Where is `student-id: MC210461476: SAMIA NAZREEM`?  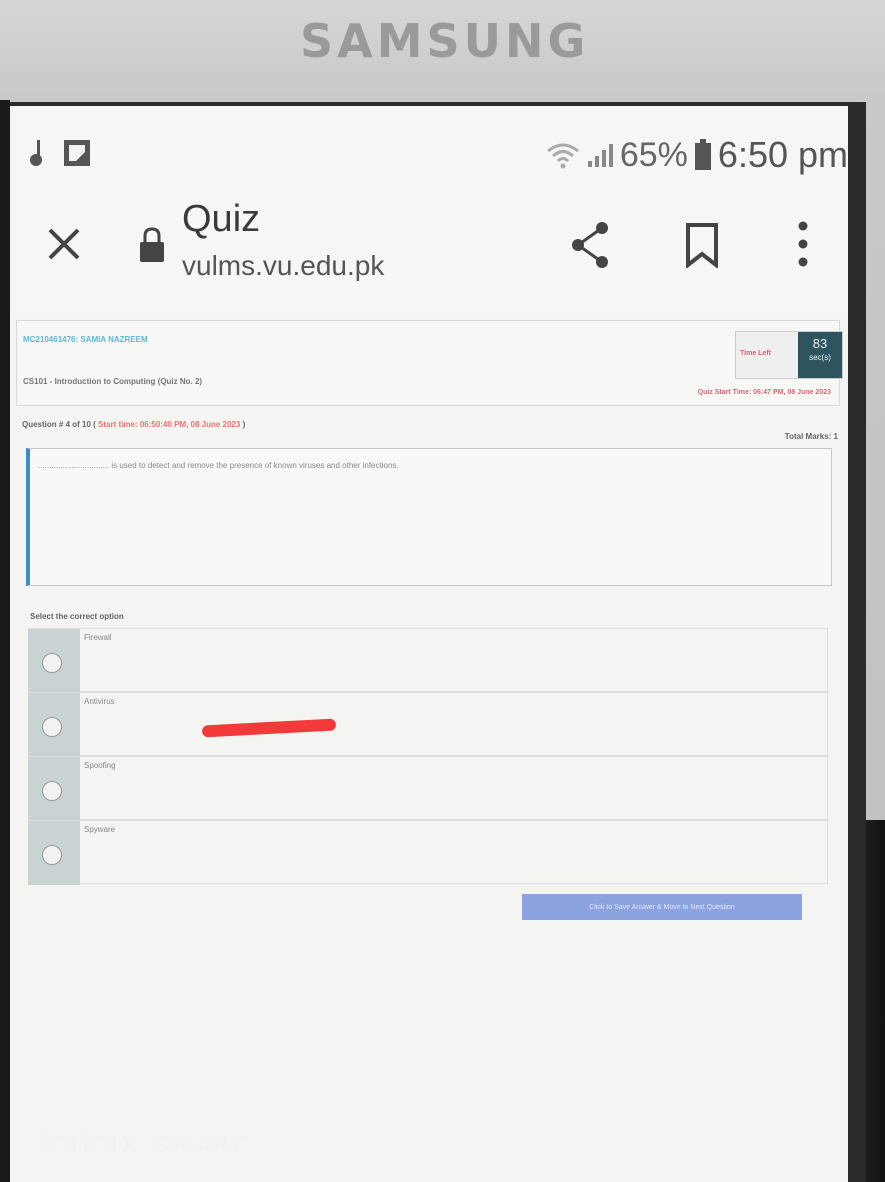
student-id: MC210461476: SAMIA NAZREEM is located at coordinates (85, 339).